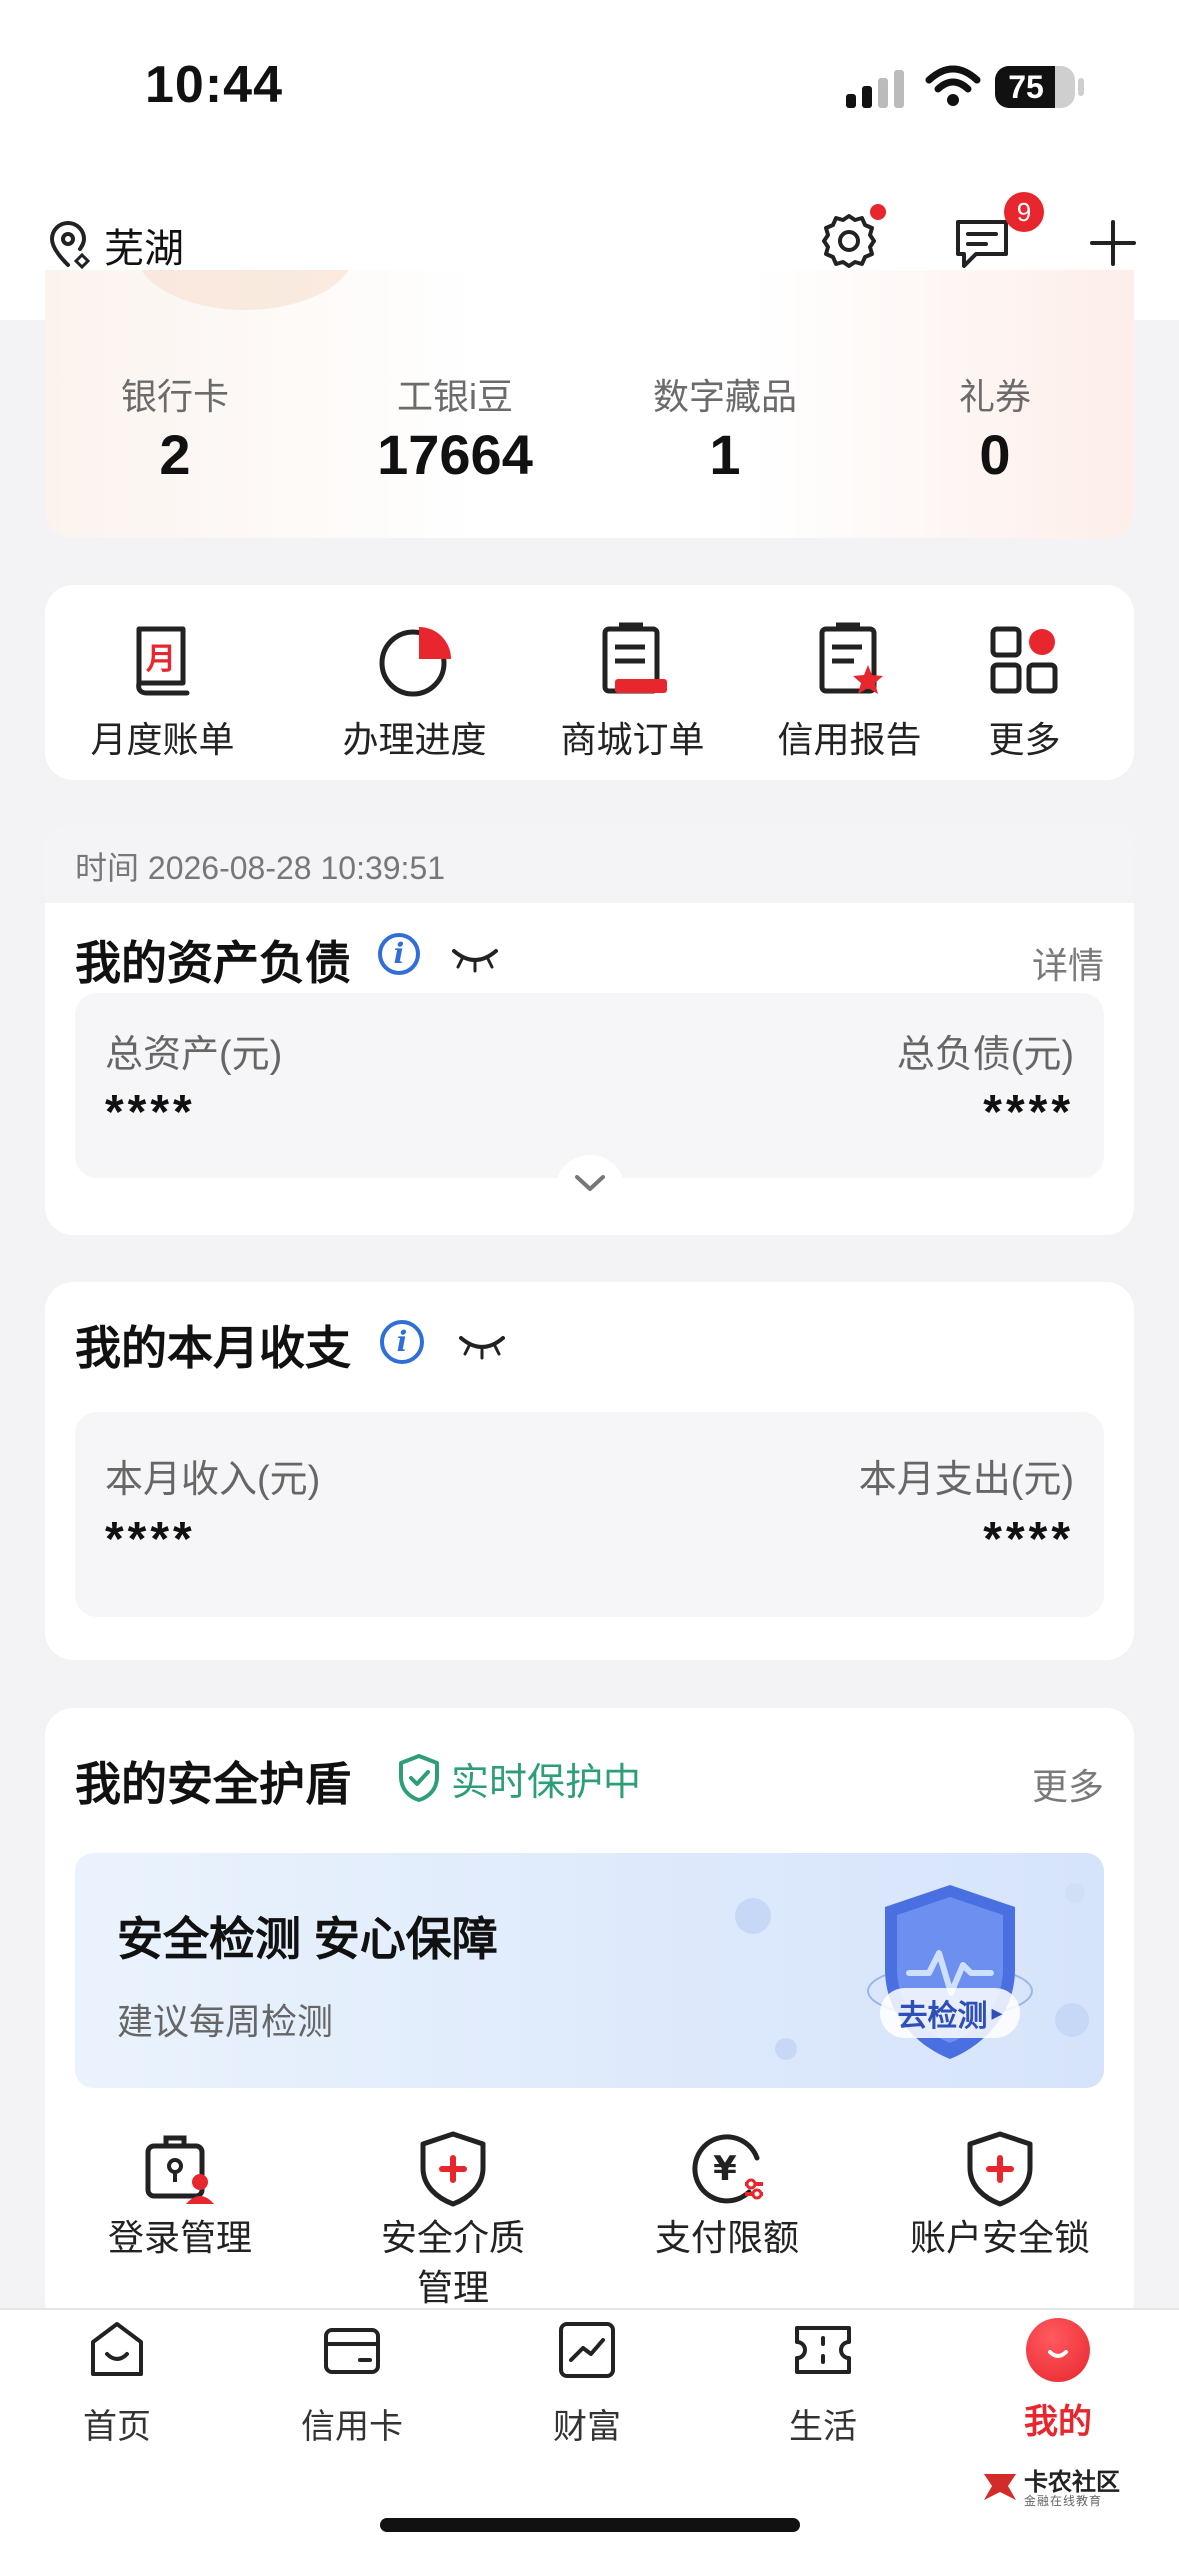 This screenshot has height=2556, width=1179. What do you see at coordinates (823, 2383) in the screenshot?
I see `tab-life: 生活` at bounding box center [823, 2383].